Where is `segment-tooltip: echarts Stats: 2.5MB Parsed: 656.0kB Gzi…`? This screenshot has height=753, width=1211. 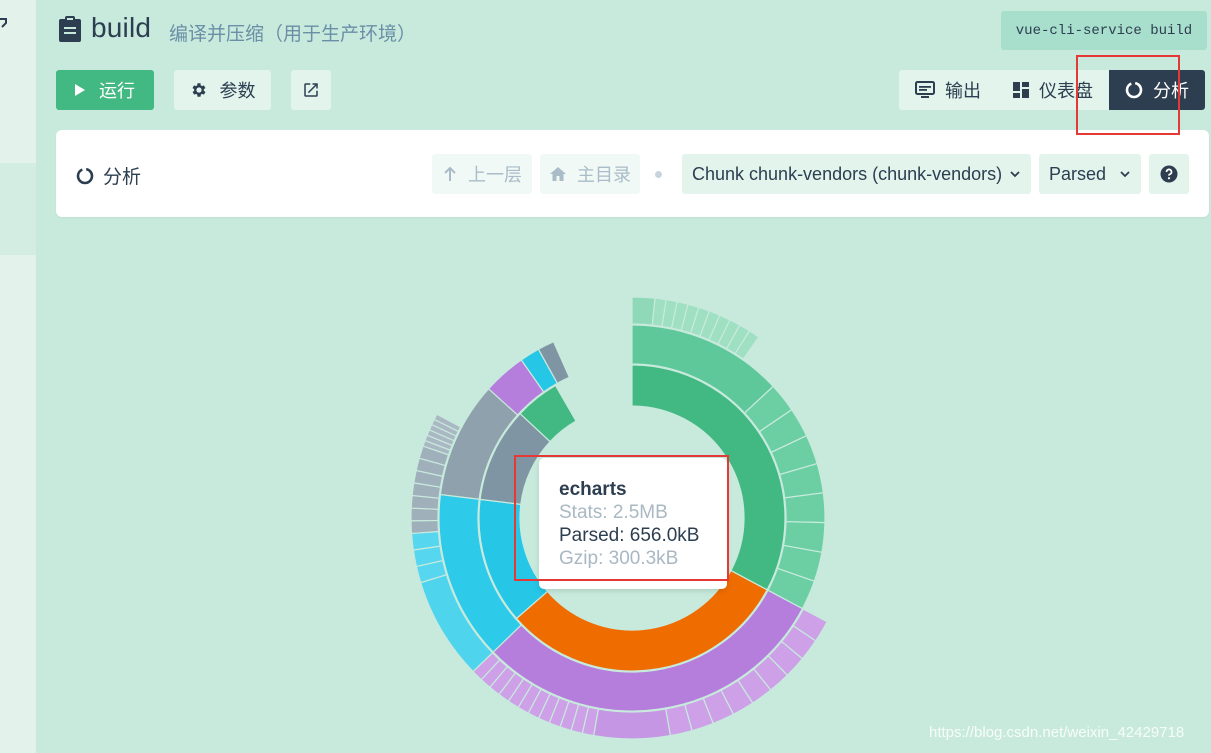
segment-tooltip: echarts Stats: 2.5MB Parsed: 656.0kB Gzi… is located at coordinates (633, 523).